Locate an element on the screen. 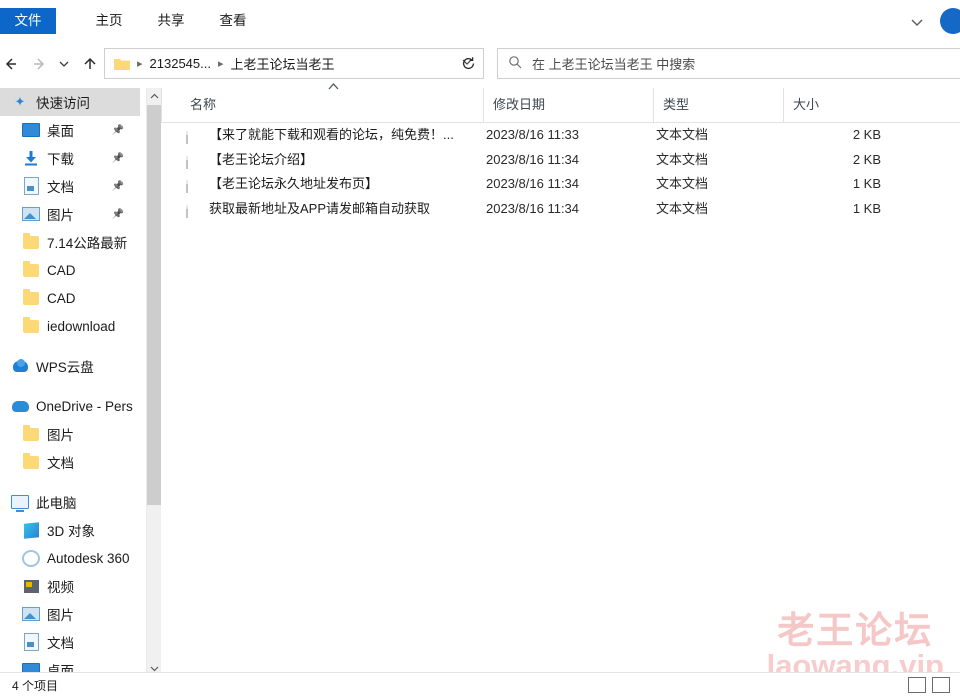  column-header-date: 修改日期 is located at coordinates (563, 105).